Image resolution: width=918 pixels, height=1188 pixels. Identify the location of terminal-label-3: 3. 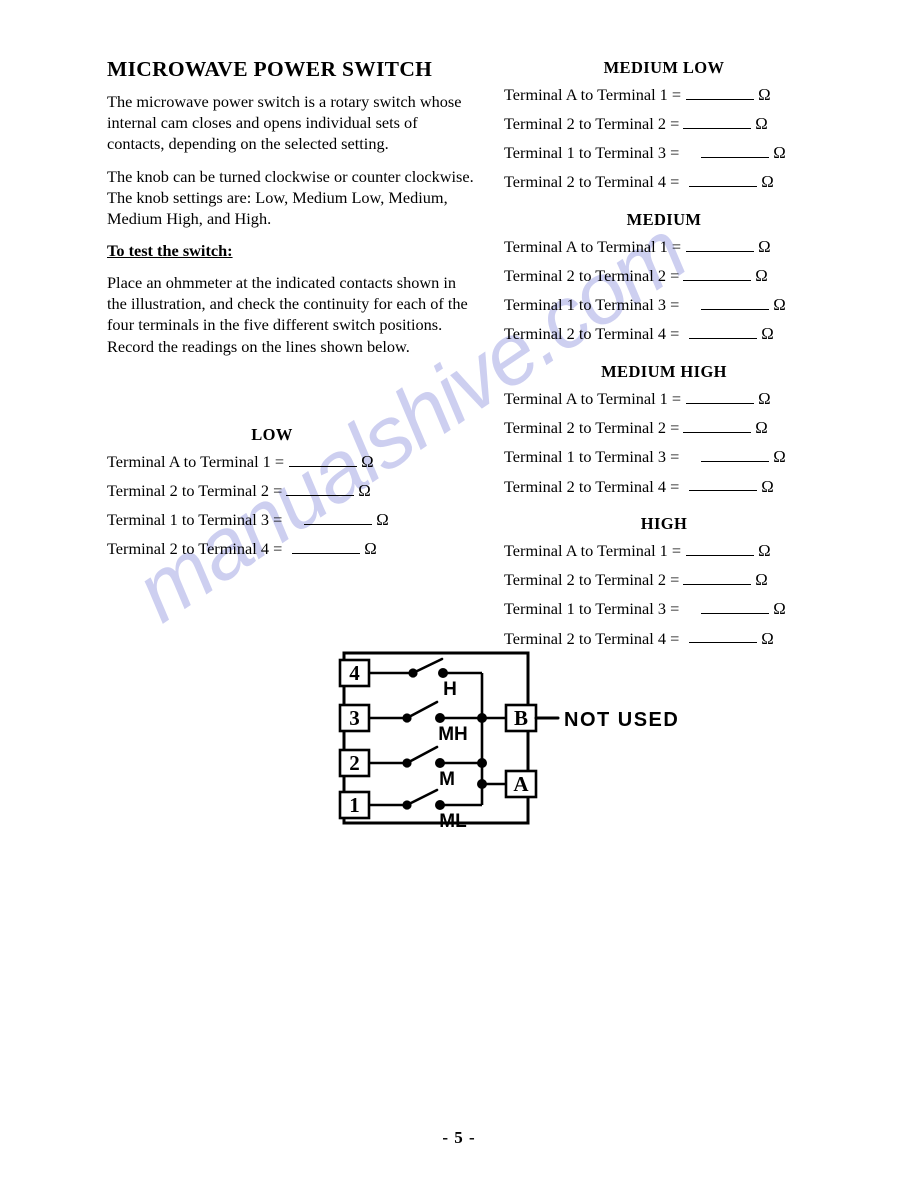
(354, 718).